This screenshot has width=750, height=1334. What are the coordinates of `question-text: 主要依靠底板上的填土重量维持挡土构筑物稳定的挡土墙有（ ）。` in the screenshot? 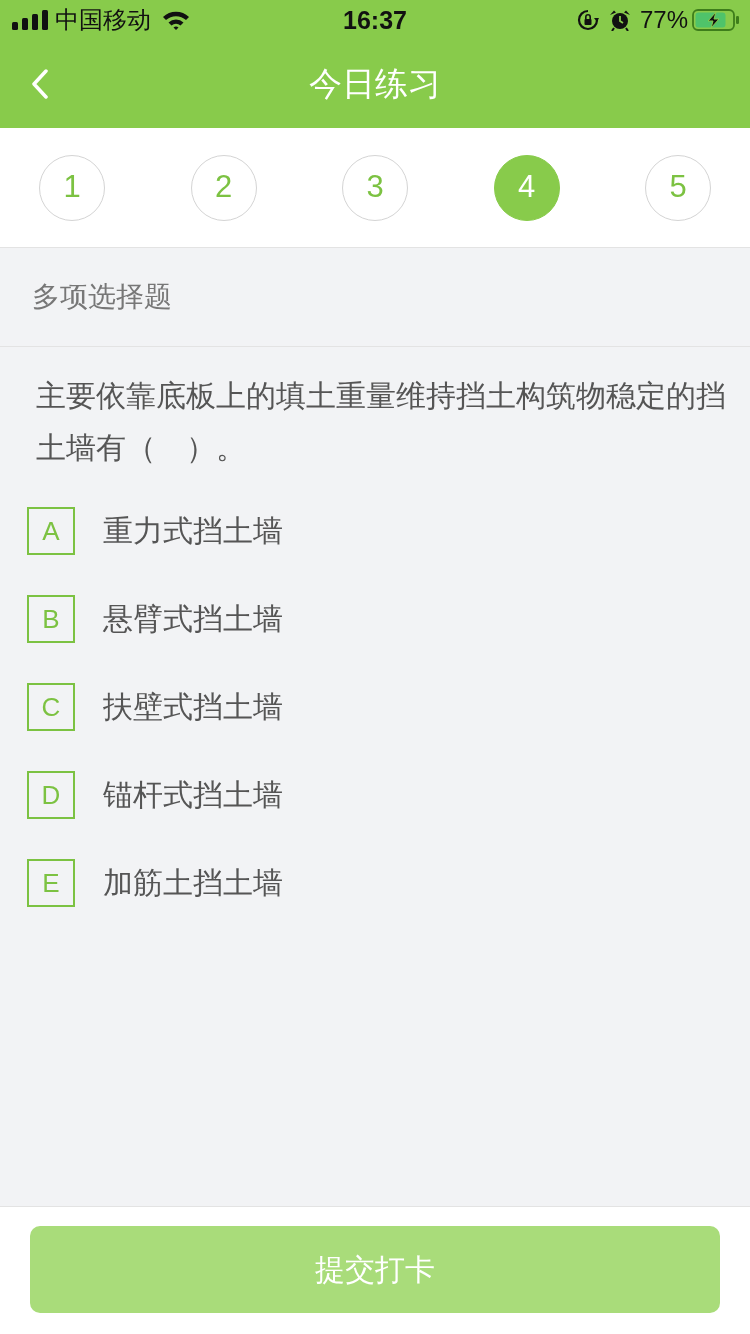 It's located at (381, 422).